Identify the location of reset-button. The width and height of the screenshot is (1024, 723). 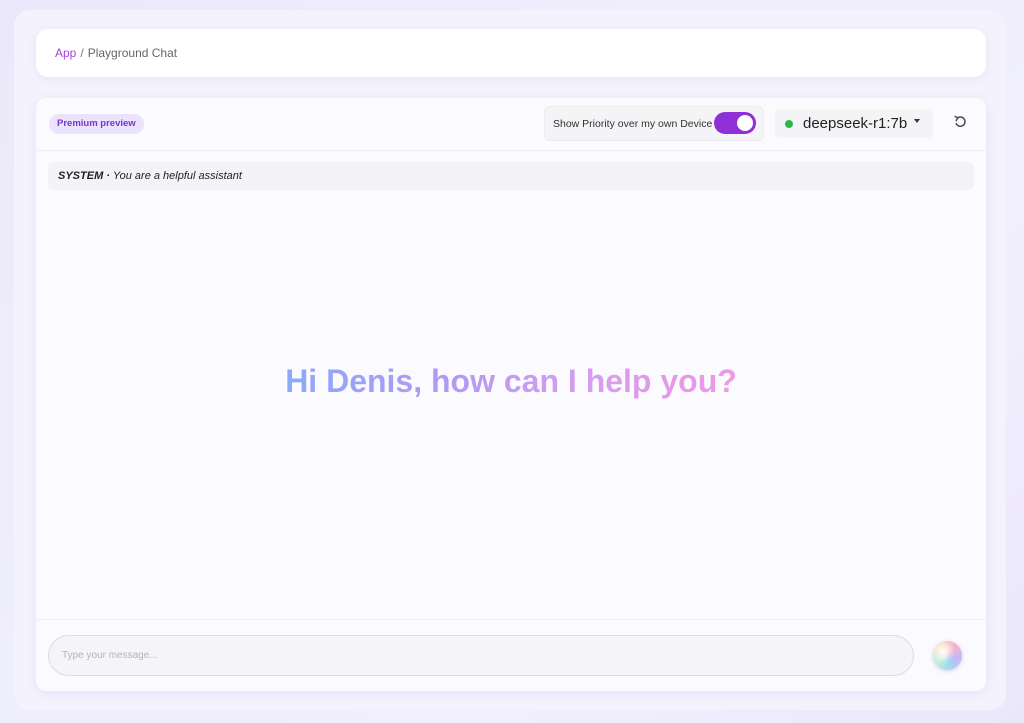
(960, 122).